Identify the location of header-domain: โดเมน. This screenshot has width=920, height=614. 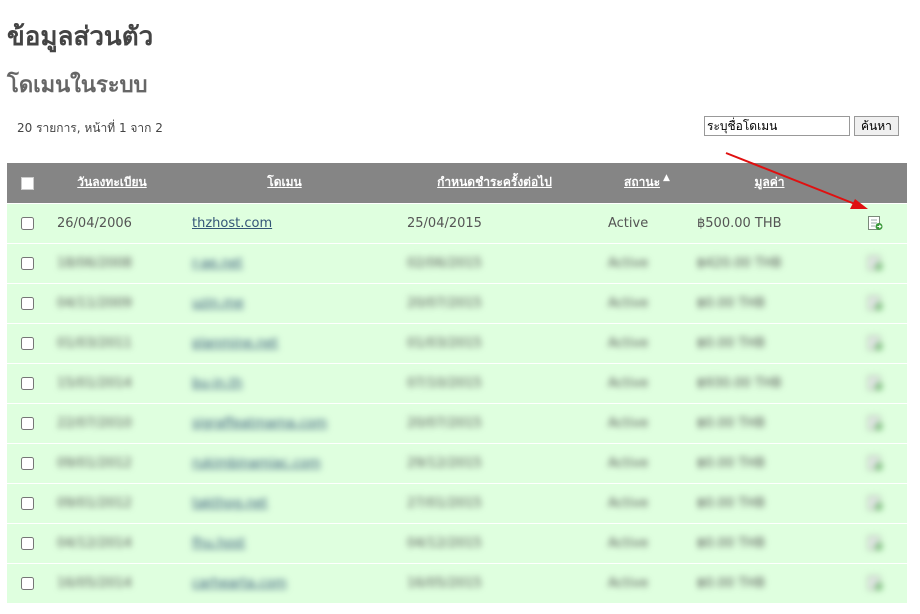
(284, 183).